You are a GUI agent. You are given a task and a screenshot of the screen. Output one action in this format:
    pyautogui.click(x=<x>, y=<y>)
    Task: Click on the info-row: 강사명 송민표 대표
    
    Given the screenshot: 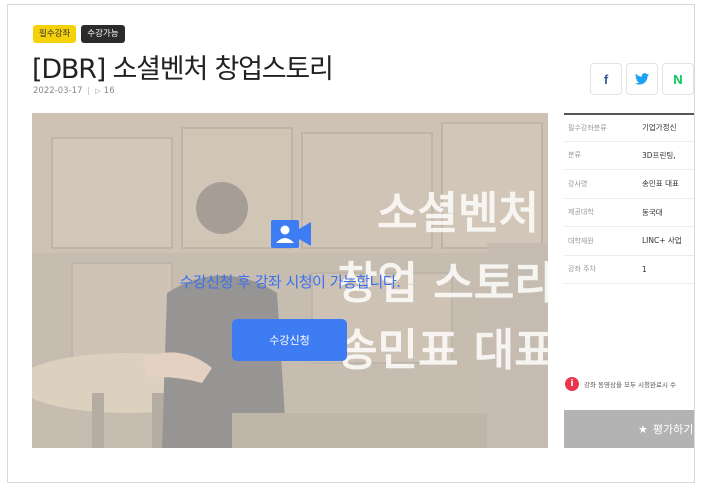 What is the action you would take?
    pyautogui.click(x=629, y=184)
    